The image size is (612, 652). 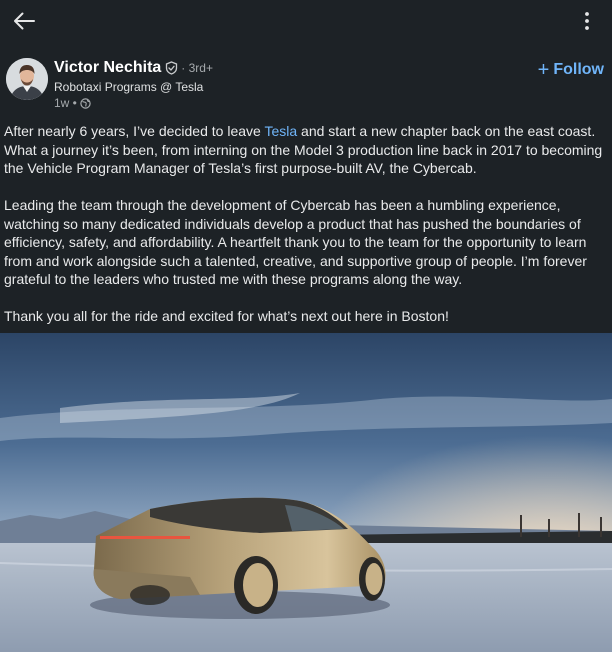 I want to click on more-options-button, so click(x=587, y=21).